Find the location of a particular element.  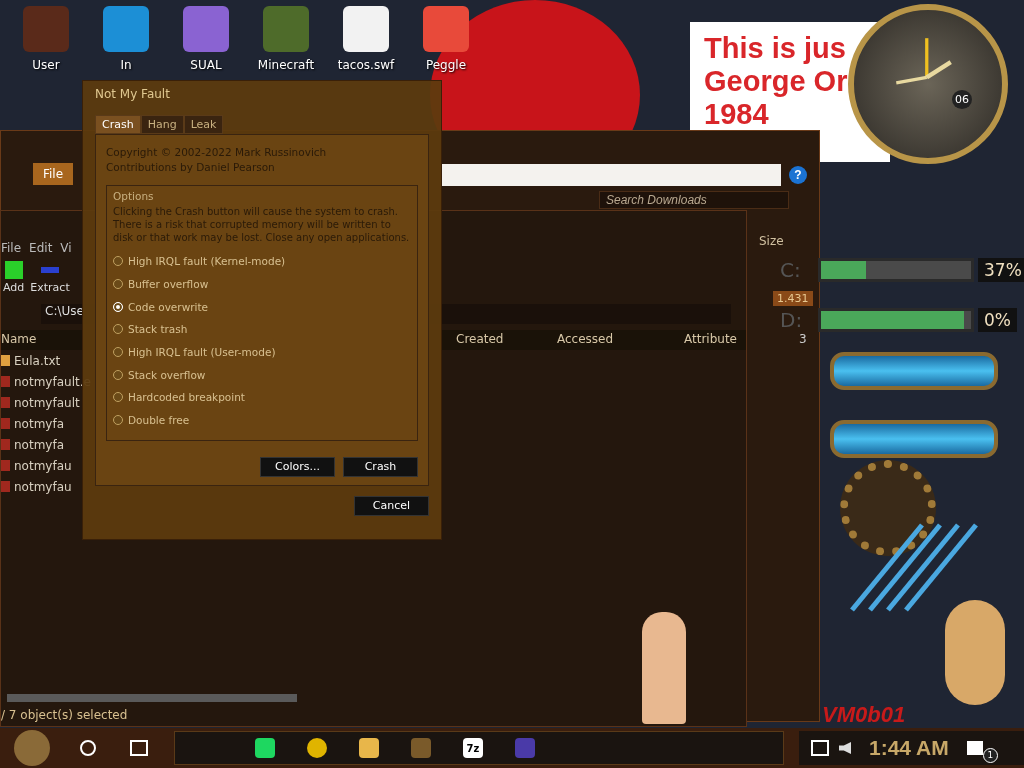

copyright-text: Copyright © 2002-2022 Mark Russinovich is located at coordinates (217, 152).